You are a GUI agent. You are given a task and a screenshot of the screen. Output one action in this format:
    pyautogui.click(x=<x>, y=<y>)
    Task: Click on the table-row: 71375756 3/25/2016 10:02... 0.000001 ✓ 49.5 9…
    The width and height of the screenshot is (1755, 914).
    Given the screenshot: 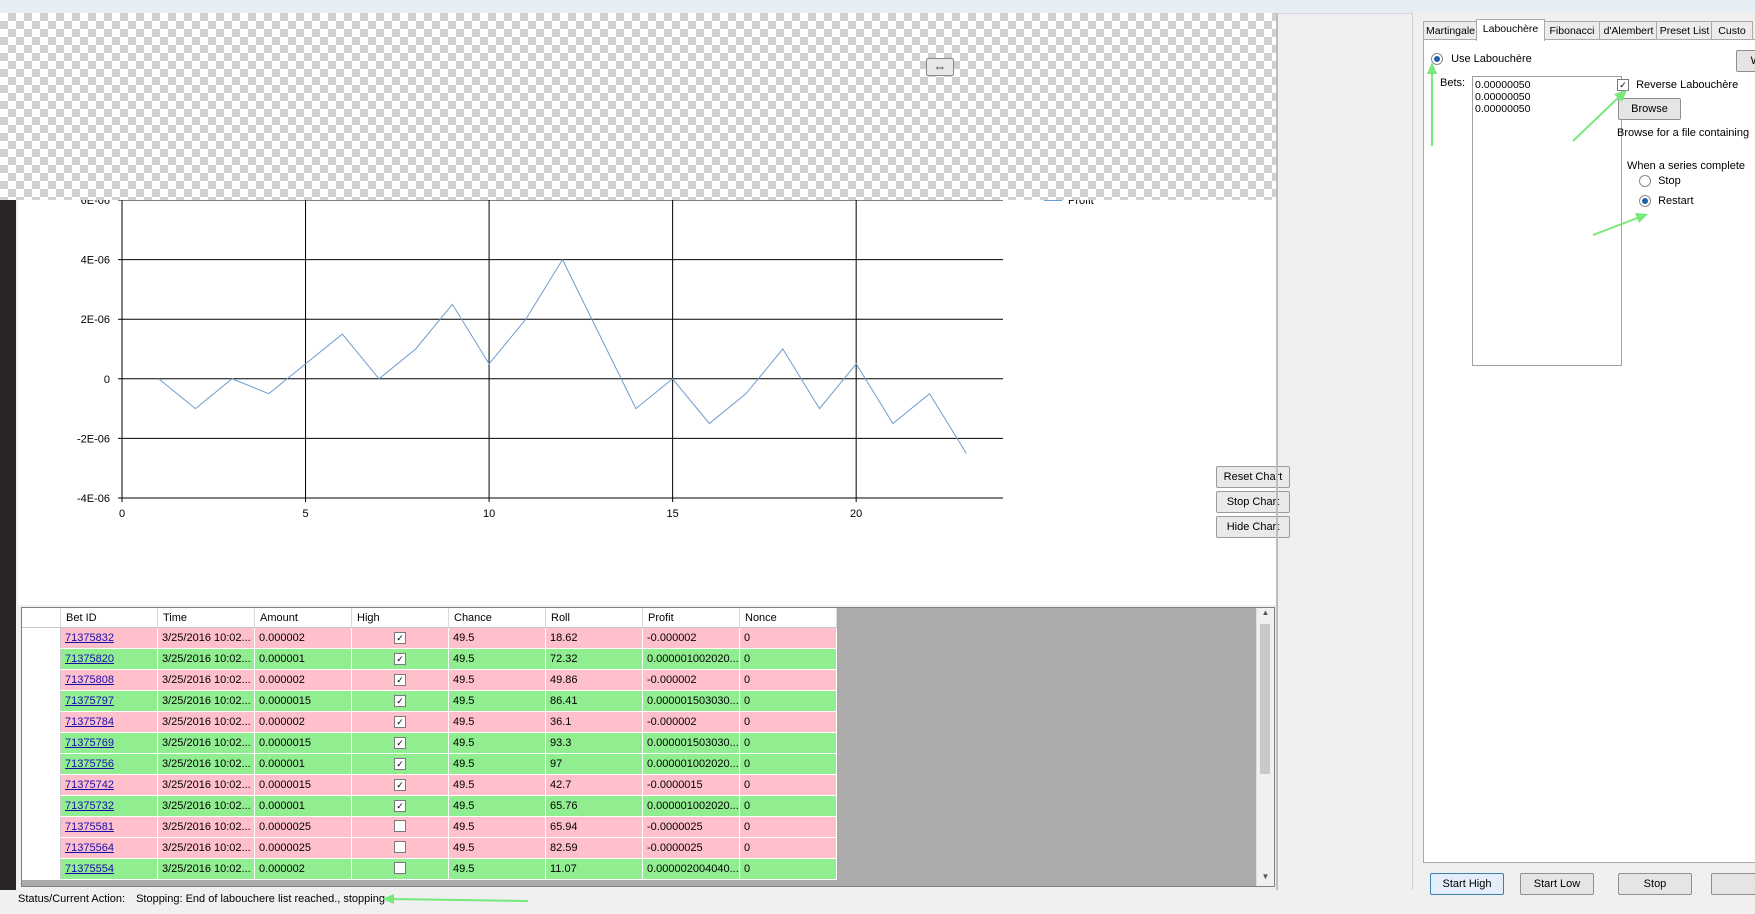 What is the action you would take?
    pyautogui.click(x=429, y=764)
    